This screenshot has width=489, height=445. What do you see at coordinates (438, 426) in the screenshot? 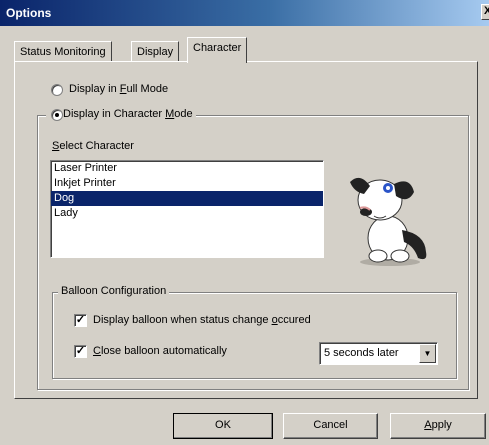
I see `apply-button: Apply` at bounding box center [438, 426].